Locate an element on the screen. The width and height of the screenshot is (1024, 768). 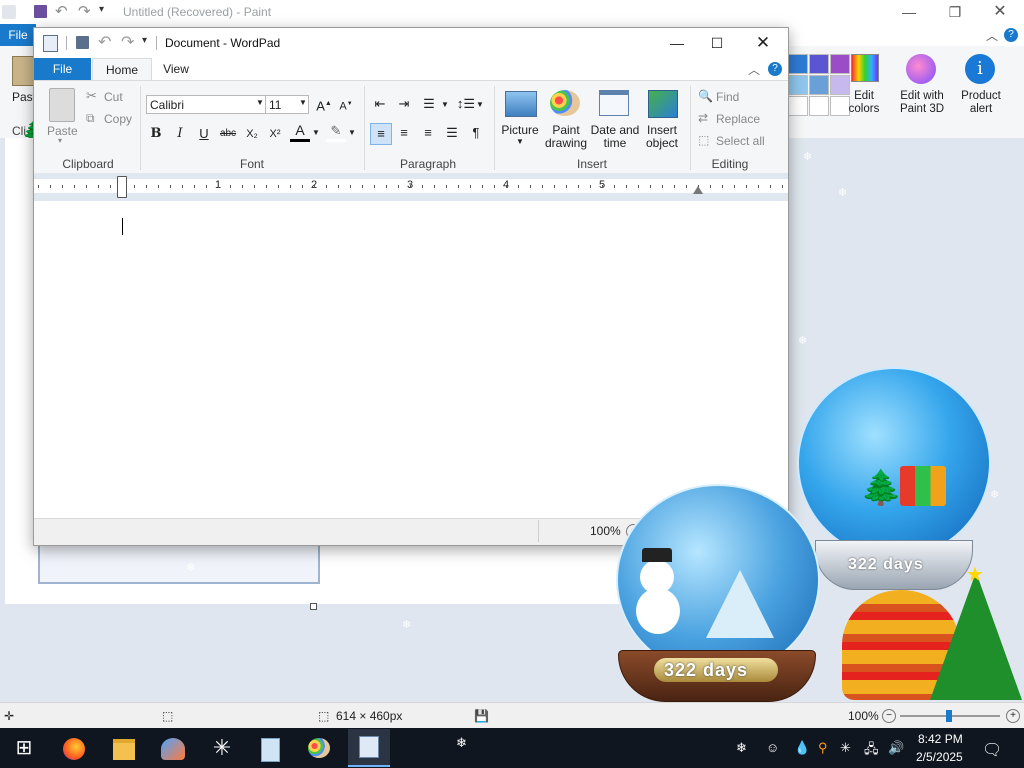
line-spacing-dropdown-icon: ▼ is located at coordinates (480, 104).